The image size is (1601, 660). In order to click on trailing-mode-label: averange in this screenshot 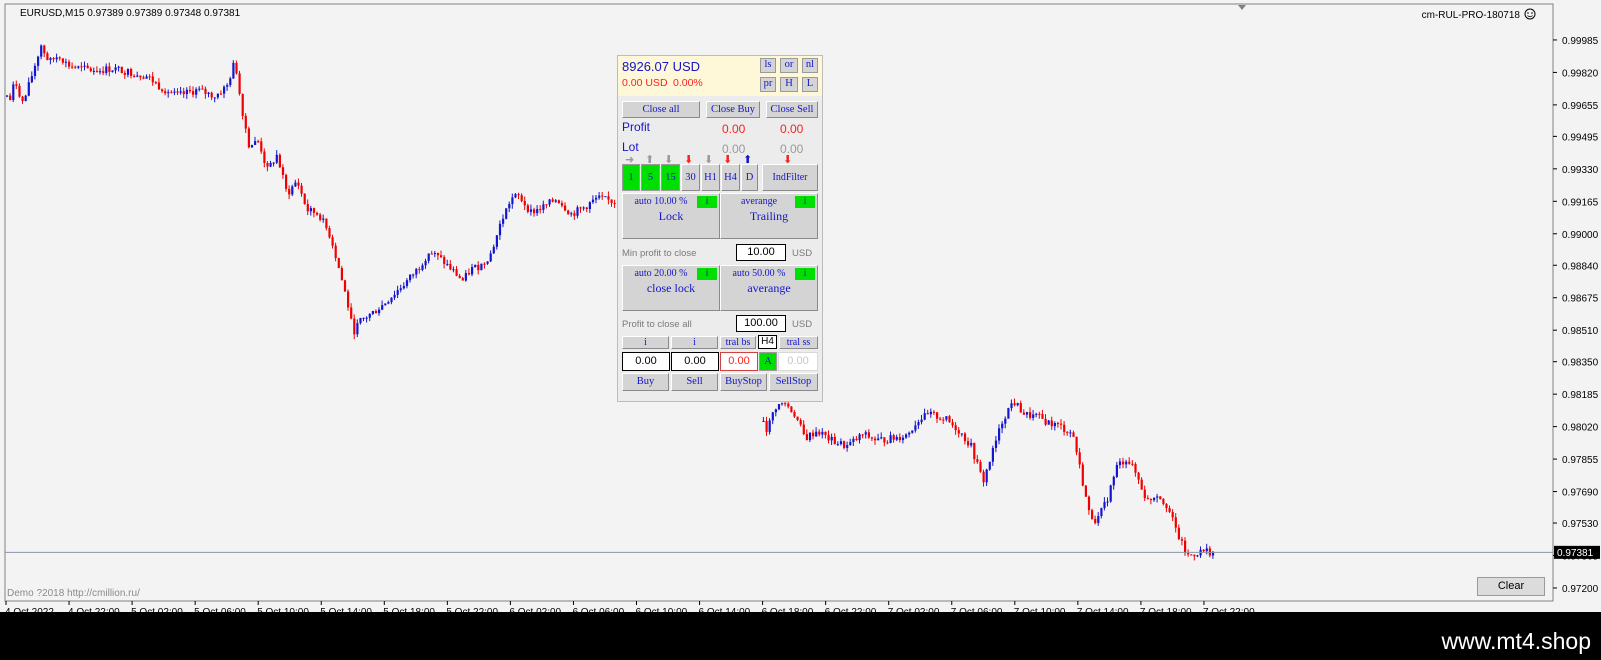, I will do `click(759, 201)`.